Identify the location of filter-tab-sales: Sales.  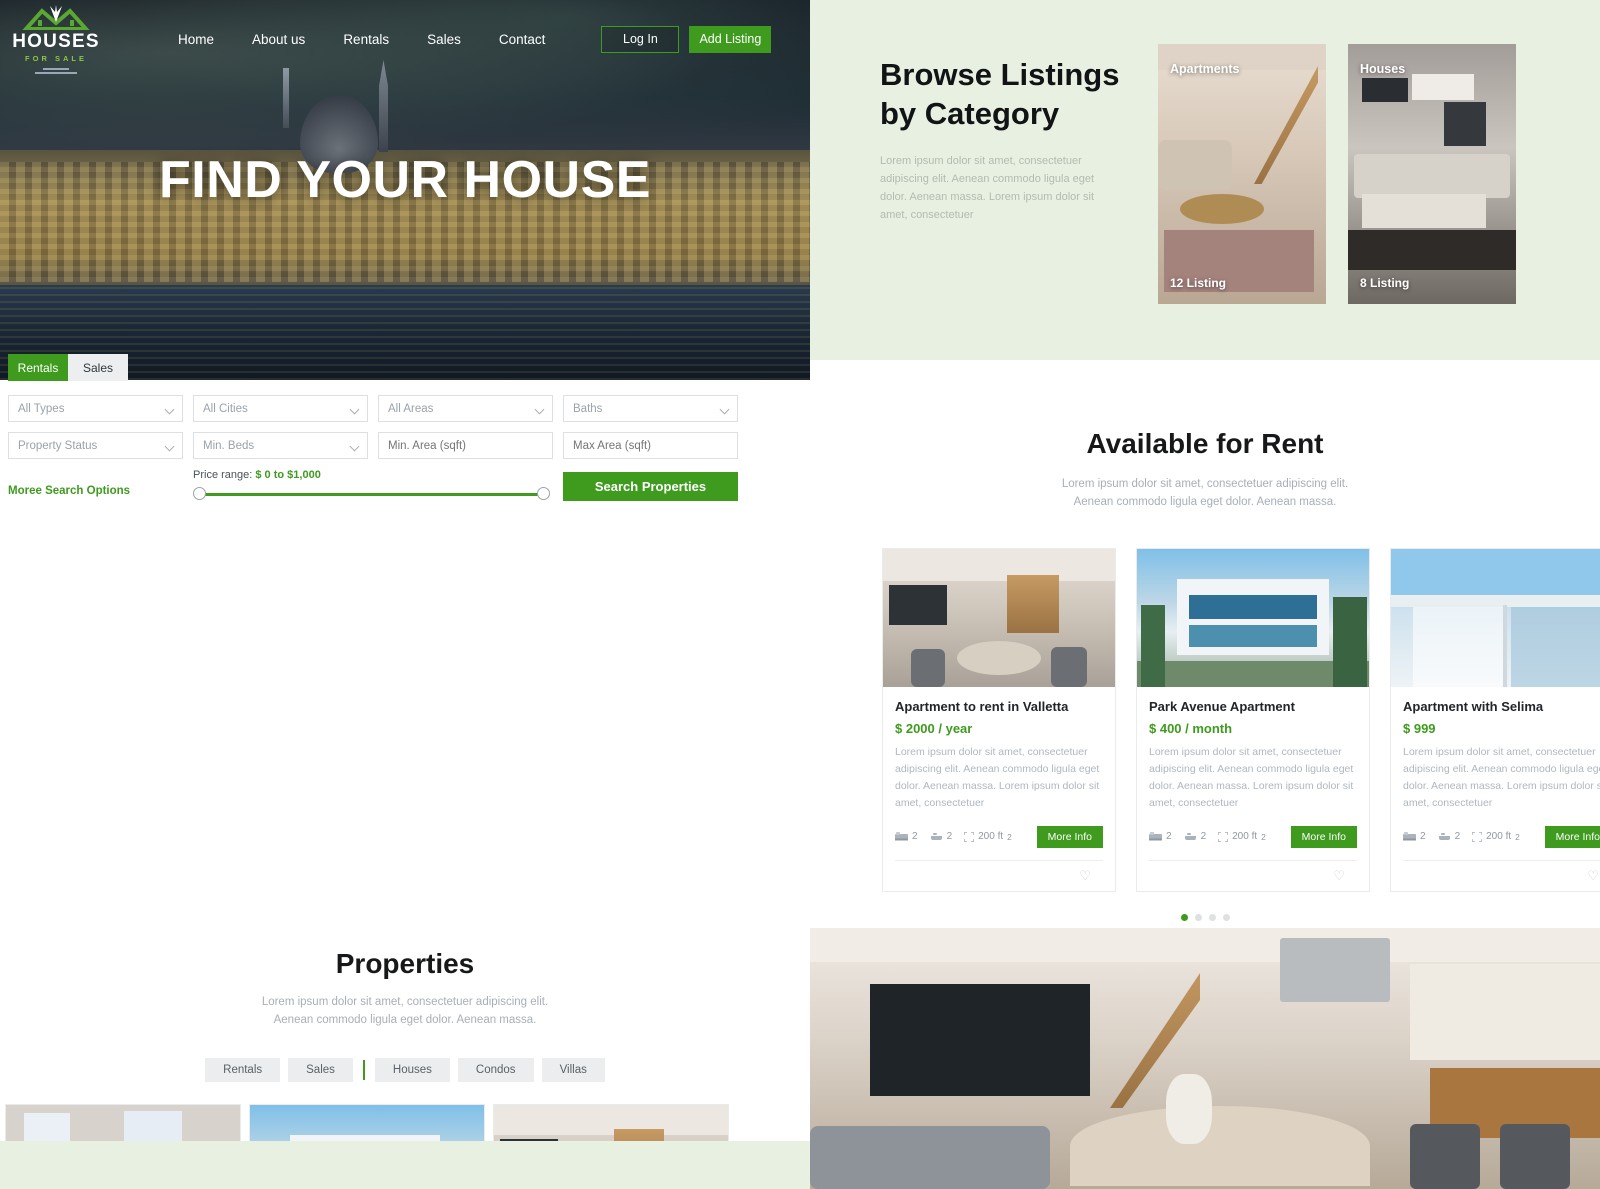
(320, 1069).